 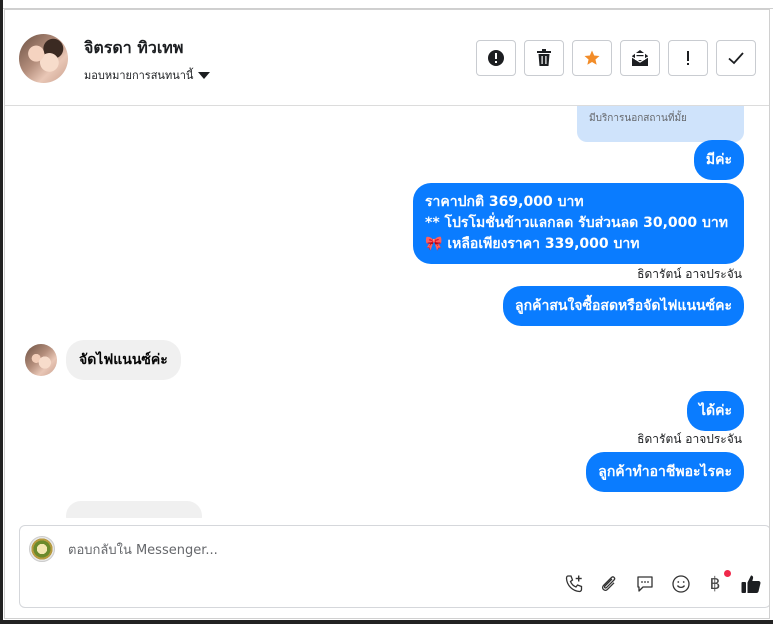 I want to click on message-line: 🎀 เหลือเพียงราคา 339,000 บาท, so click(x=578, y=244).